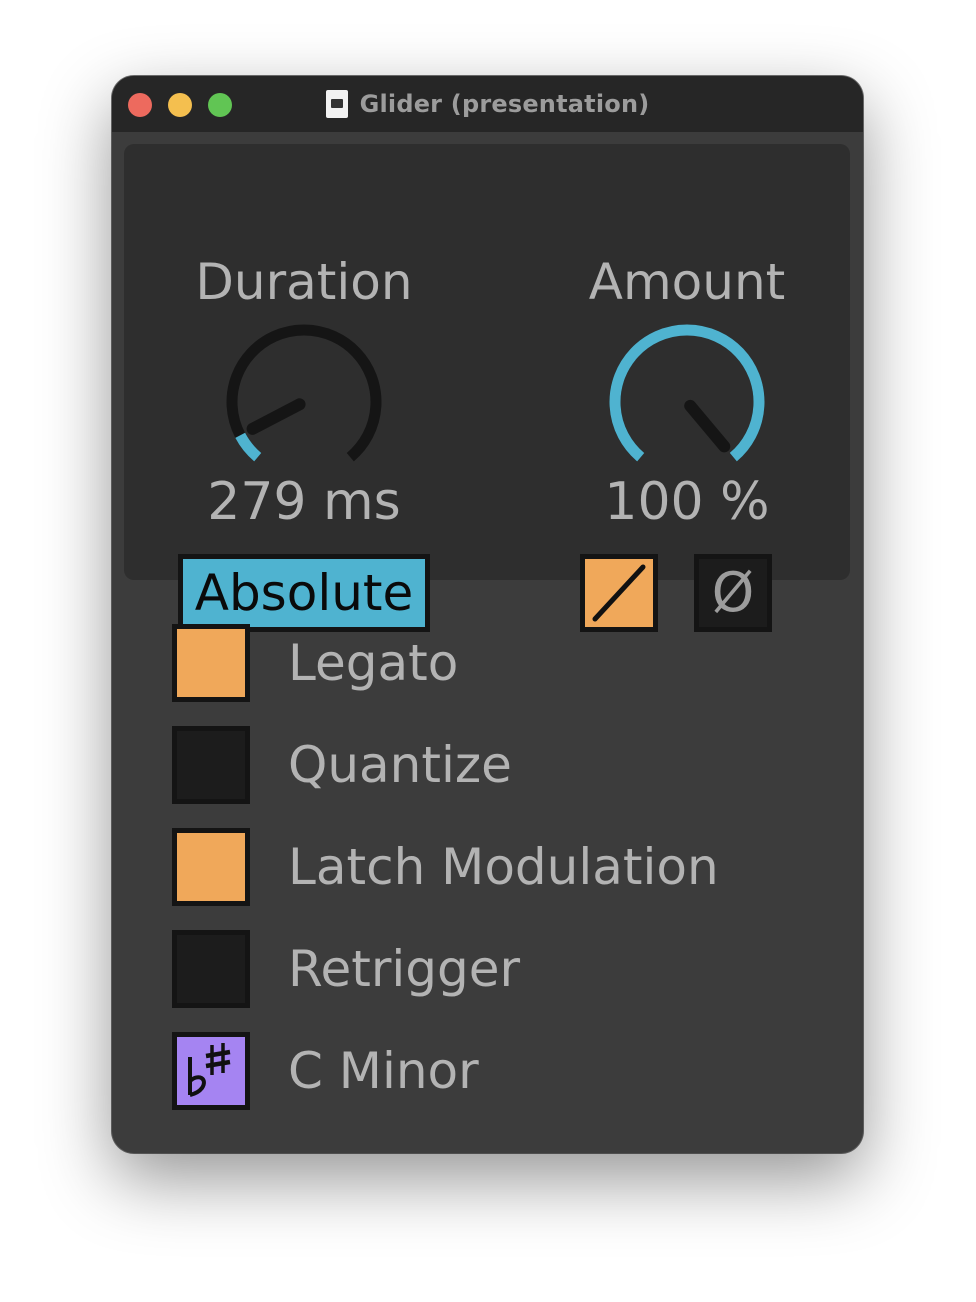 The image size is (976, 1302). What do you see at coordinates (503, 867) in the screenshot?
I see `latch-modulation-label: Latch Modulation` at bounding box center [503, 867].